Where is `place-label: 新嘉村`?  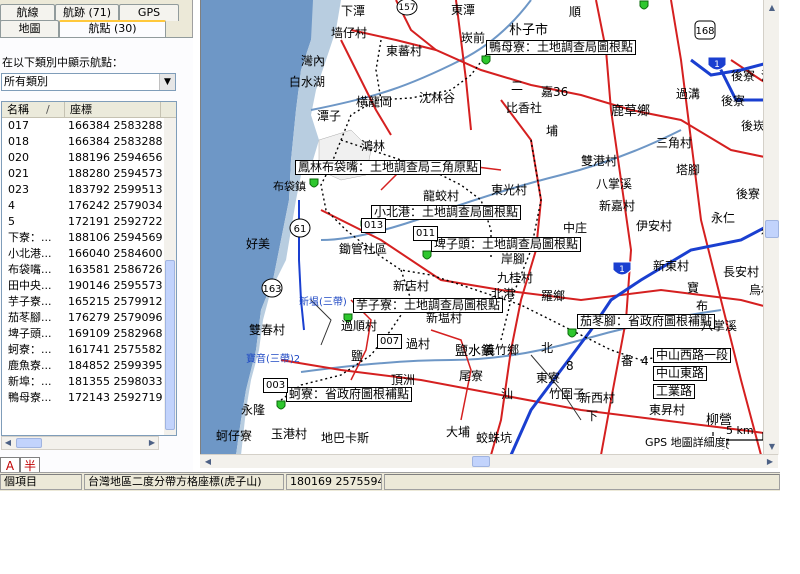 place-label: 新嘉村 is located at coordinates (617, 206).